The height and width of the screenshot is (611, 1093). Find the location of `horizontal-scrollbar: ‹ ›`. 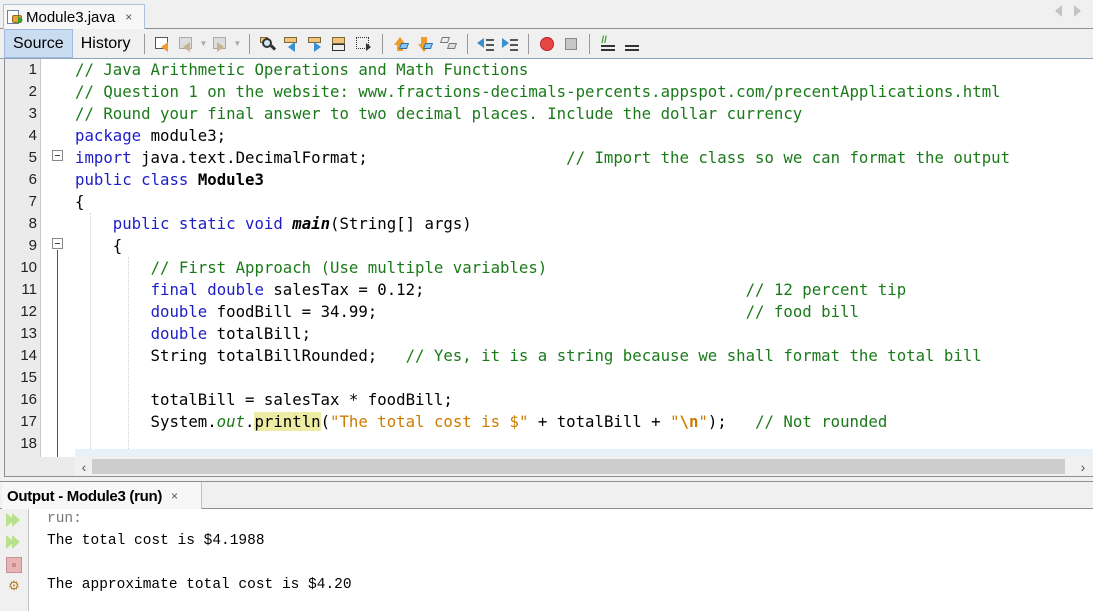

horizontal-scrollbar: ‹ › is located at coordinates (583, 467).